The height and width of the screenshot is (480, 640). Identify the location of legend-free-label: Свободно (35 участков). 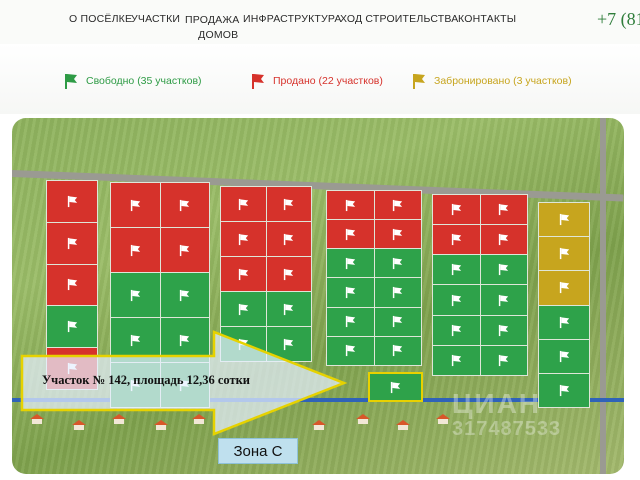
(144, 81).